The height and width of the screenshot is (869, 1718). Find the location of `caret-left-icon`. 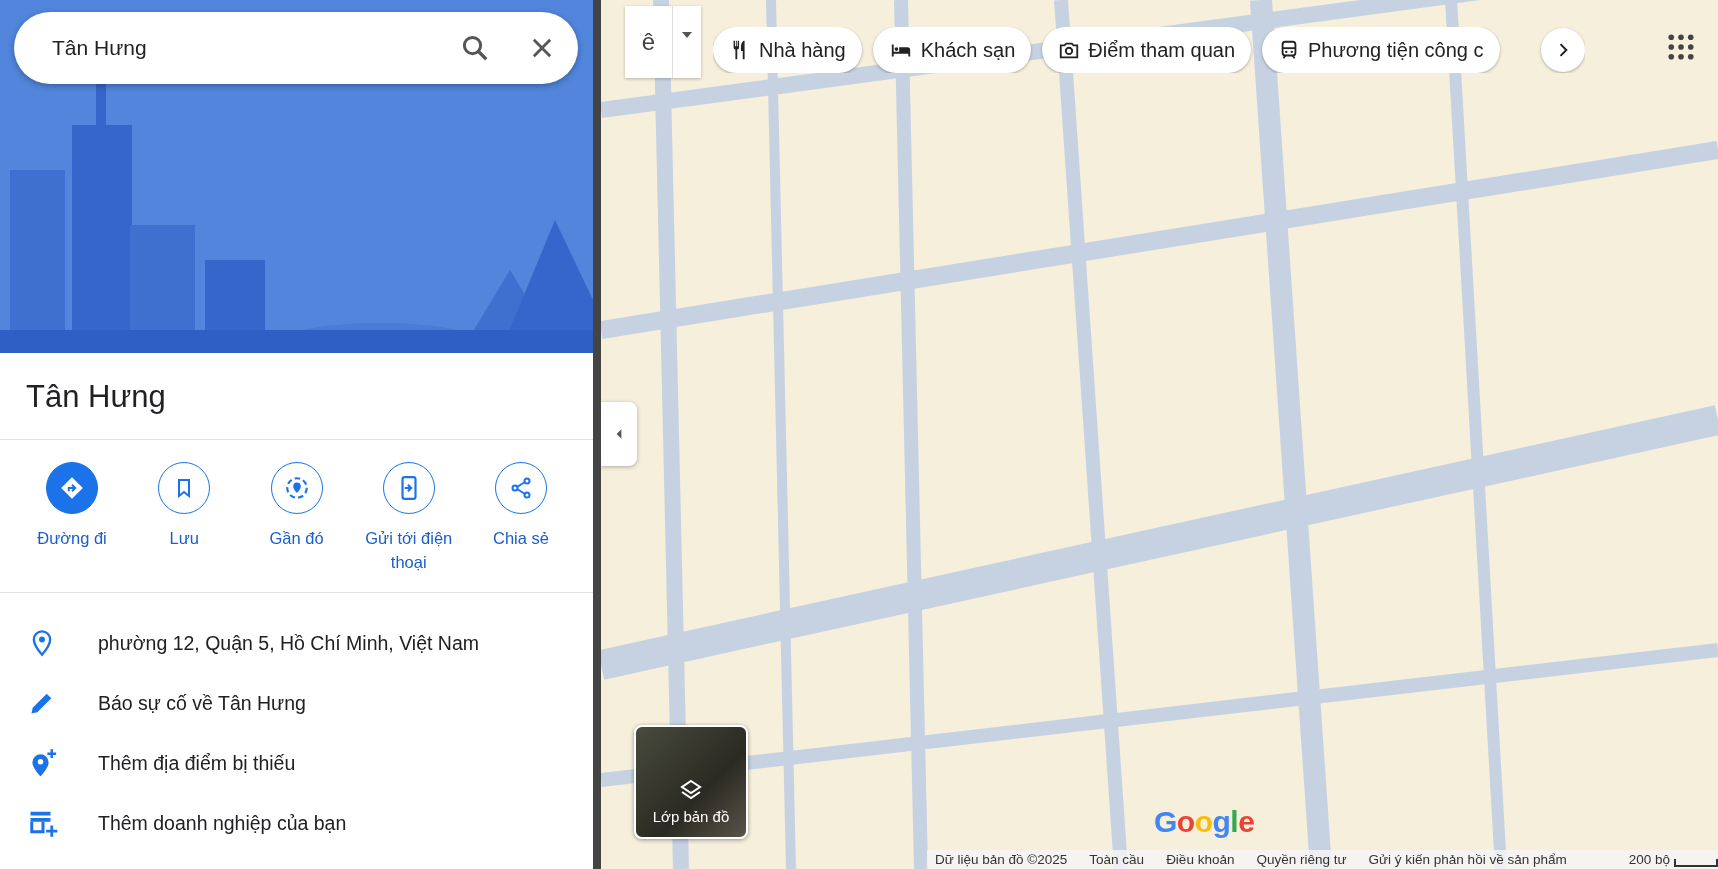

caret-left-icon is located at coordinates (619, 434).